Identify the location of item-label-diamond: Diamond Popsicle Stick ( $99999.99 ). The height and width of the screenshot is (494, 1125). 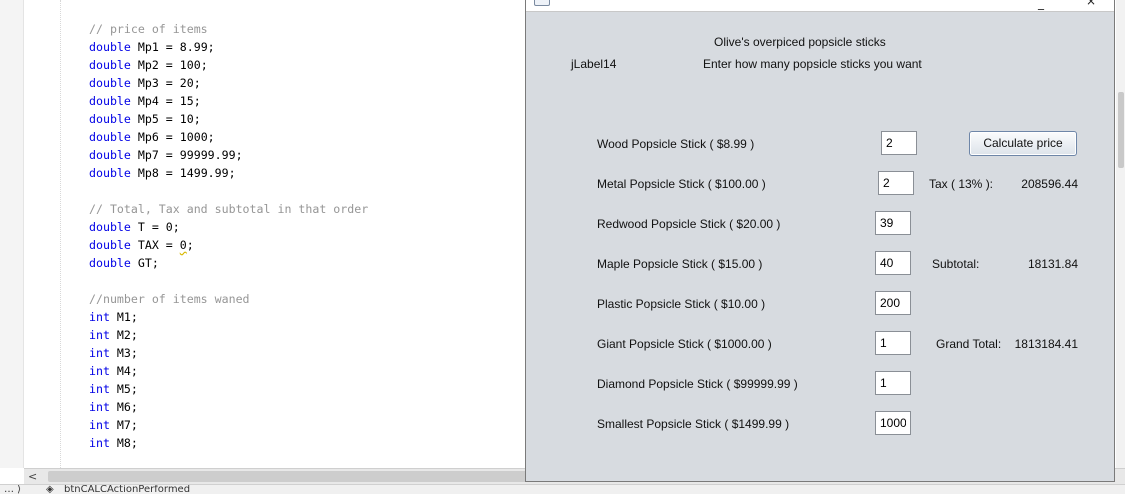
(697, 384).